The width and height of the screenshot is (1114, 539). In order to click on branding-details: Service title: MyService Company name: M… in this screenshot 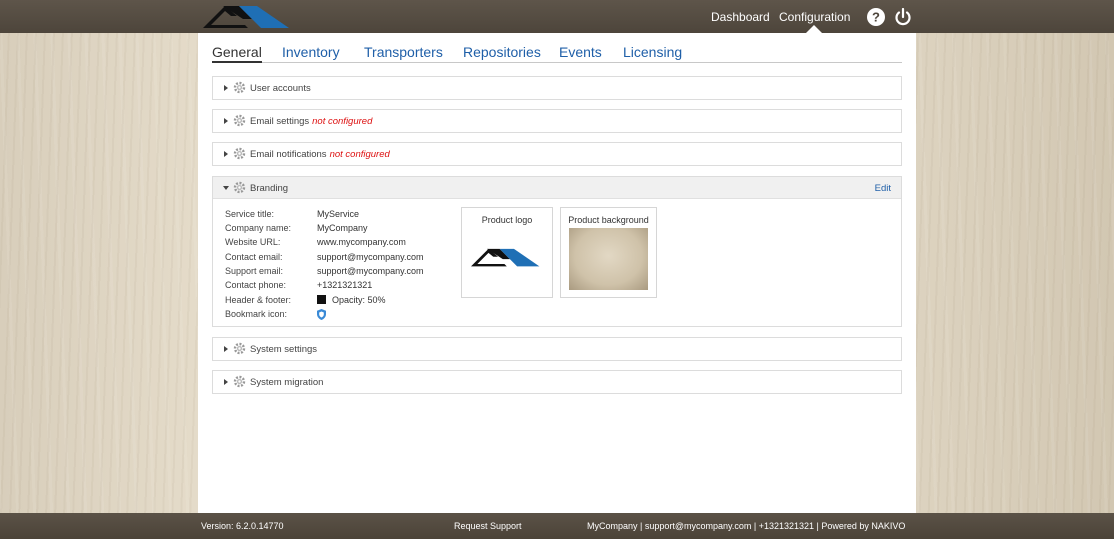, I will do `click(557, 262)`.